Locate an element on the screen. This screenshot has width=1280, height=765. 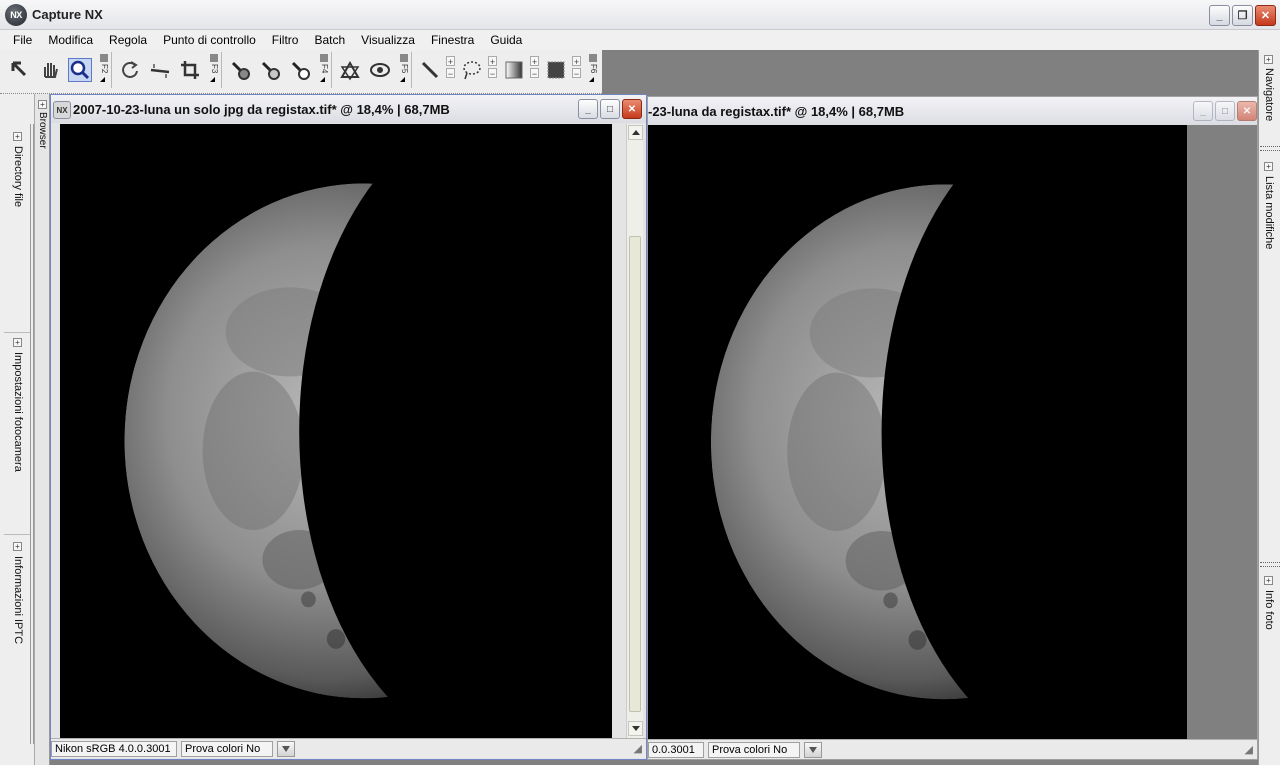
expand-photo-info-icon: + is located at coordinates (1268, 580).